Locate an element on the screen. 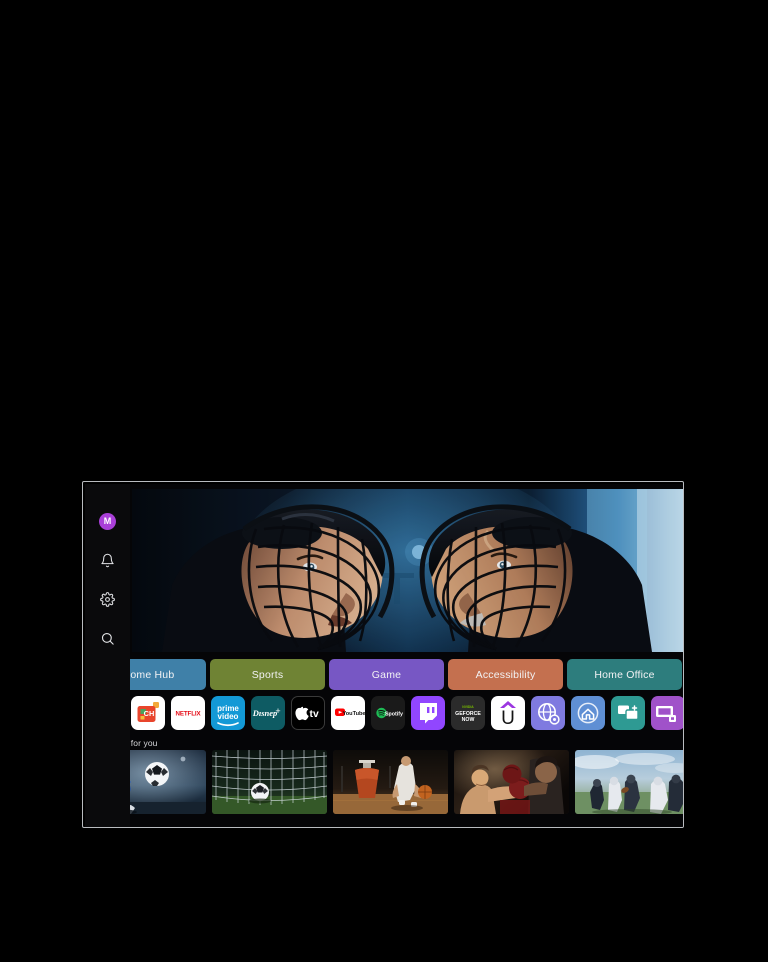  basketball-thumbnail is located at coordinates (390, 782).